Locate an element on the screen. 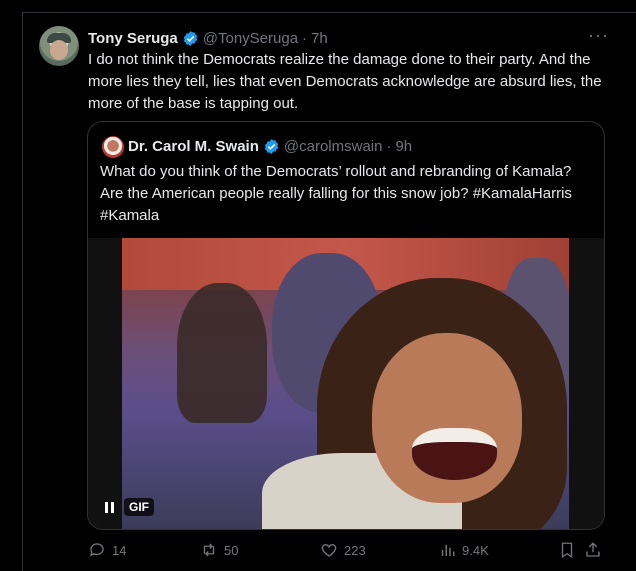  repost-icon is located at coordinates (209, 550).